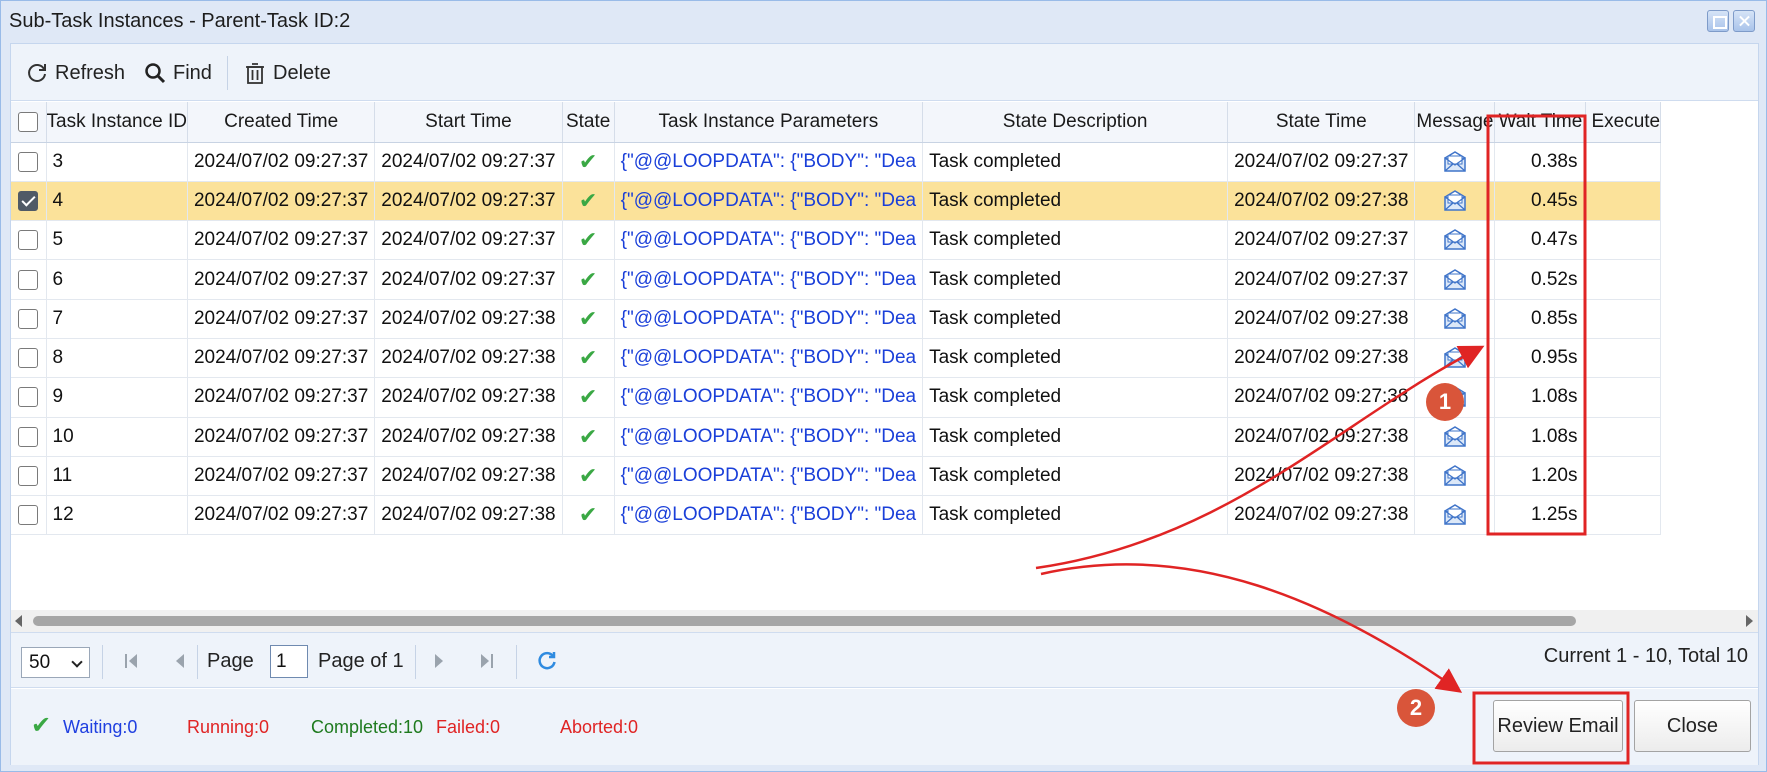 The width and height of the screenshot is (1767, 772). What do you see at coordinates (547, 661) in the screenshot?
I see `reload-icon` at bounding box center [547, 661].